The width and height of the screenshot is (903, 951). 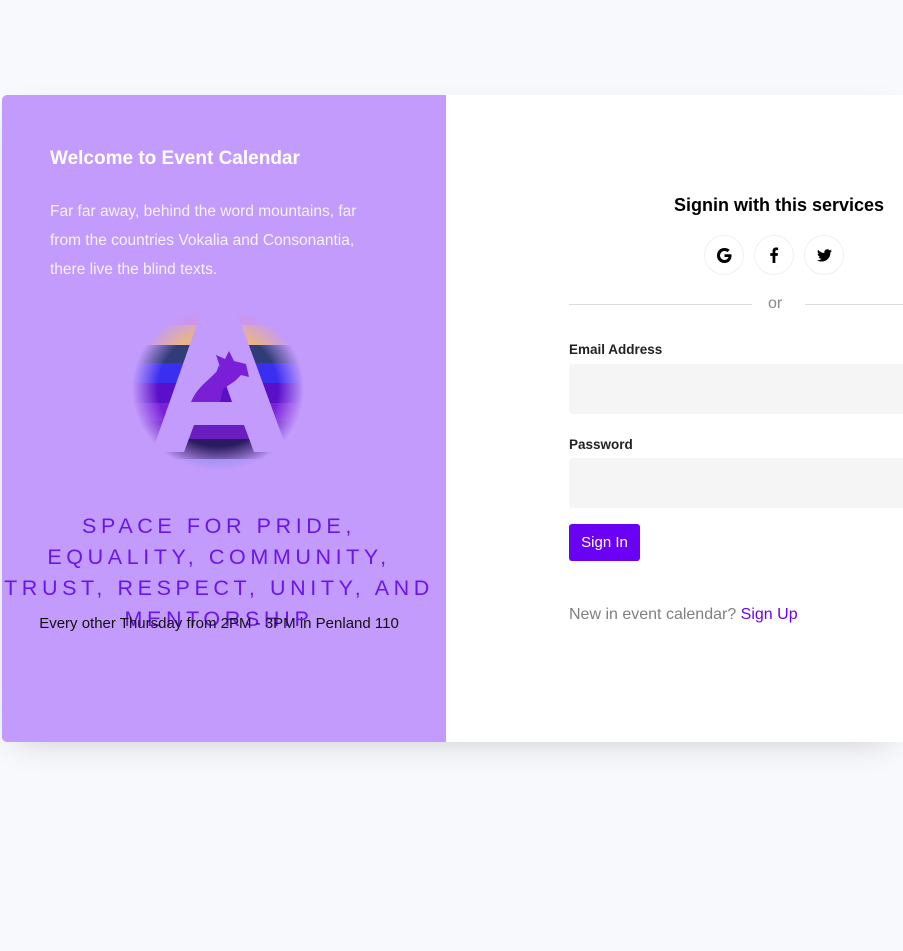 I want to click on signin-title: Signin with this services, so click(x=779, y=205).